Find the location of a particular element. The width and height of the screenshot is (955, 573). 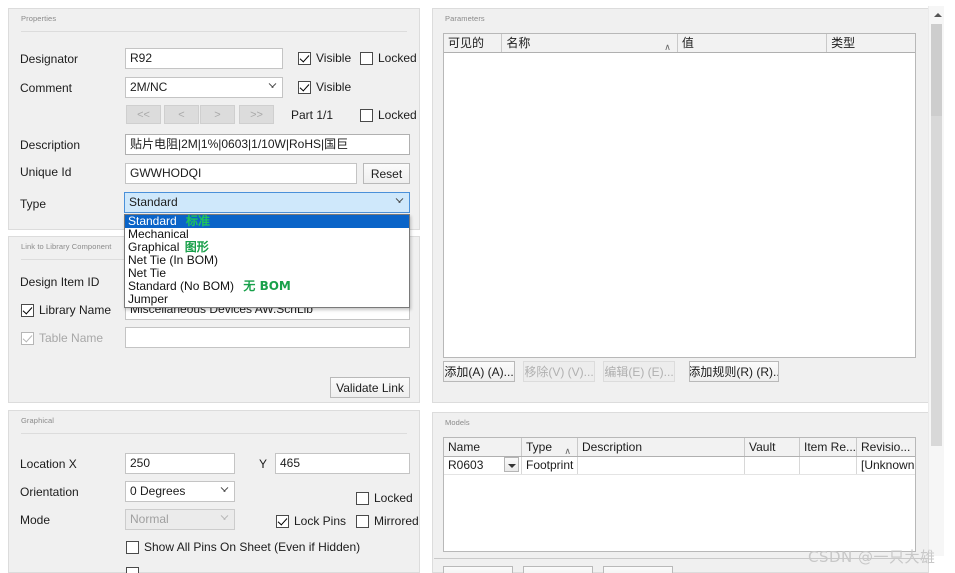

graphical-locked-checkbox: Locked is located at coordinates (384, 498).